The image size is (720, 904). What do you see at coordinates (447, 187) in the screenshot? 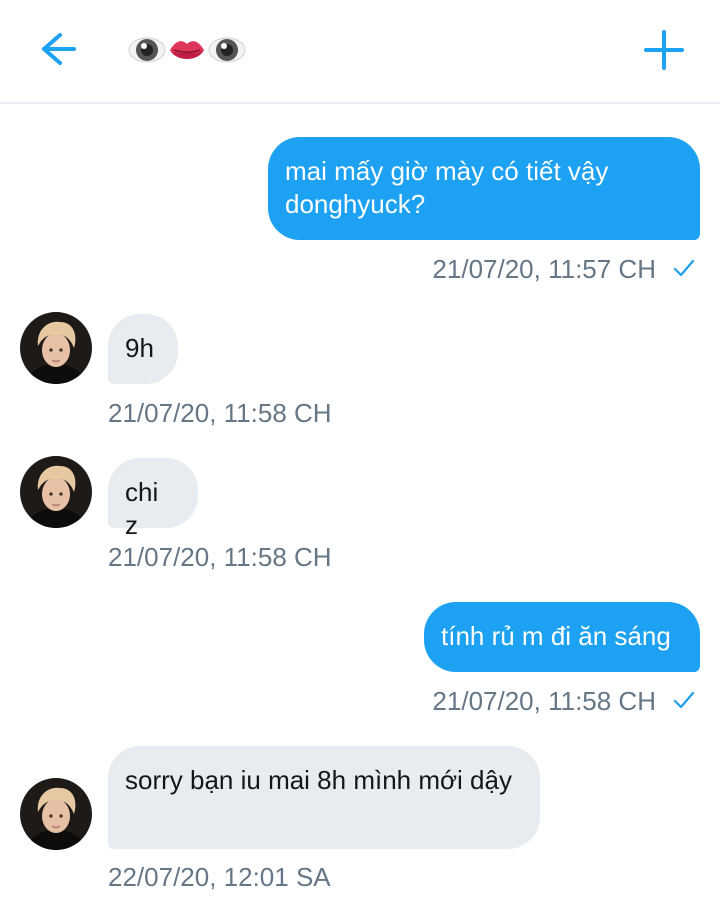
I see `message-text: mai mấy giờ mày có tiết vậy donghyuck?` at bounding box center [447, 187].